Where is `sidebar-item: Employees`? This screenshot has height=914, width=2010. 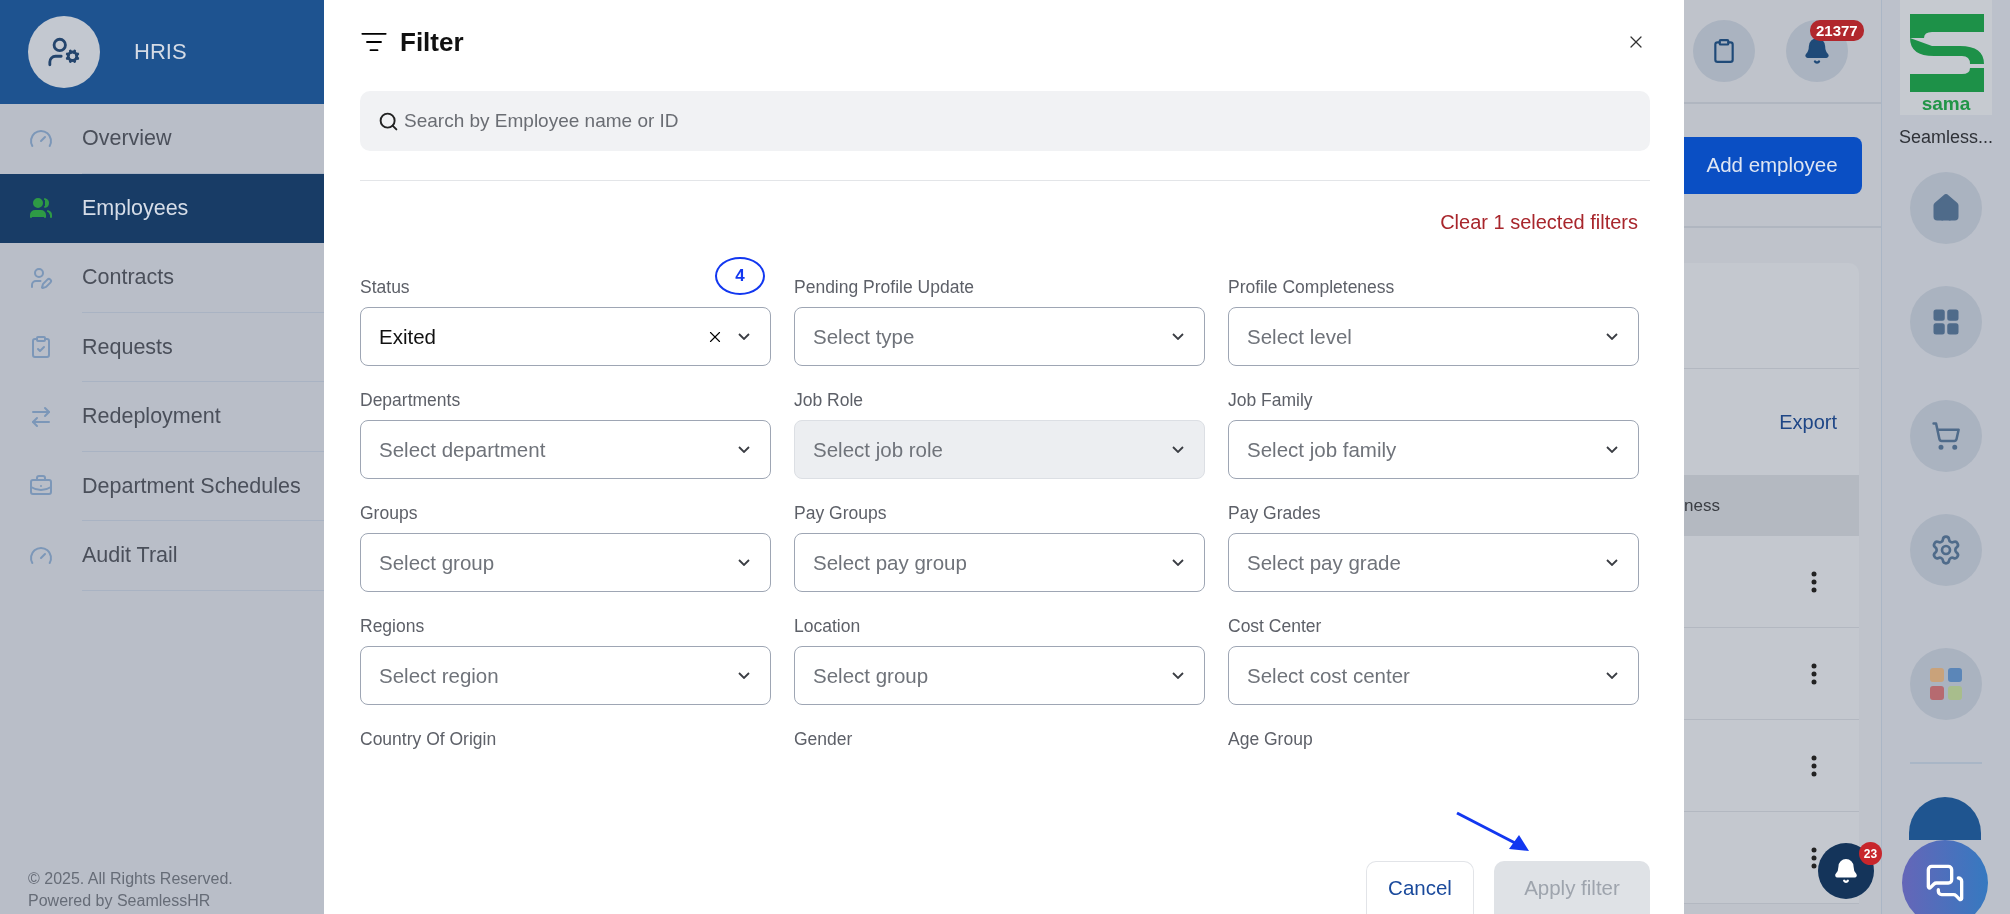
sidebar-item: Employees is located at coordinates (162, 208).